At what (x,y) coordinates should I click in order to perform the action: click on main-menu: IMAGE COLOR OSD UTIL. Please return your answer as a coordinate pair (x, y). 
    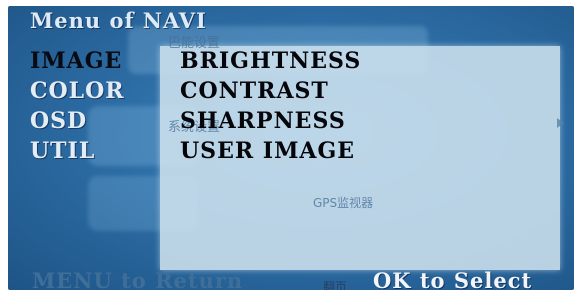
    Looking at the image, I should click on (77, 106).